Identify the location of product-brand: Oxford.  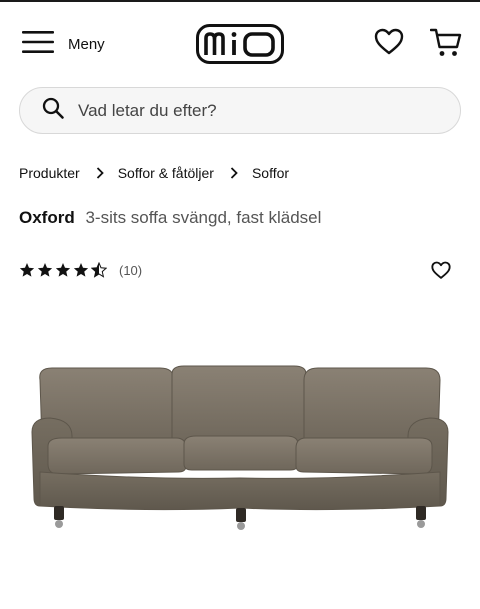
(47, 217).